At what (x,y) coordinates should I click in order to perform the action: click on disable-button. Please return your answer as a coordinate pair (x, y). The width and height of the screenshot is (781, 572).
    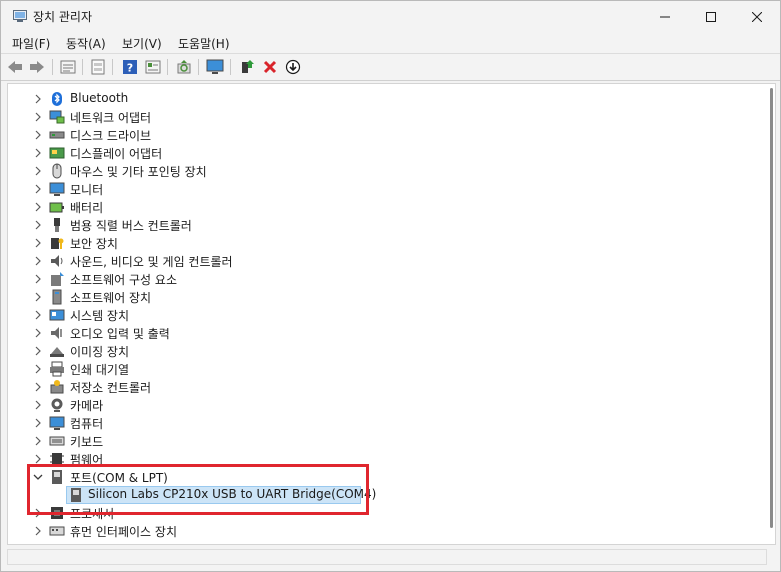
    Looking at the image, I should click on (293, 67).